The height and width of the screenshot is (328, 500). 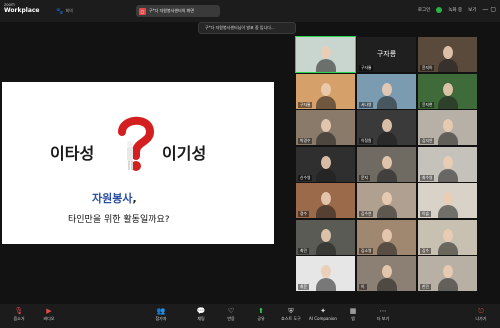 I want to click on slide-question: 타인만을 위한 활동일까요?, so click(x=119, y=220).